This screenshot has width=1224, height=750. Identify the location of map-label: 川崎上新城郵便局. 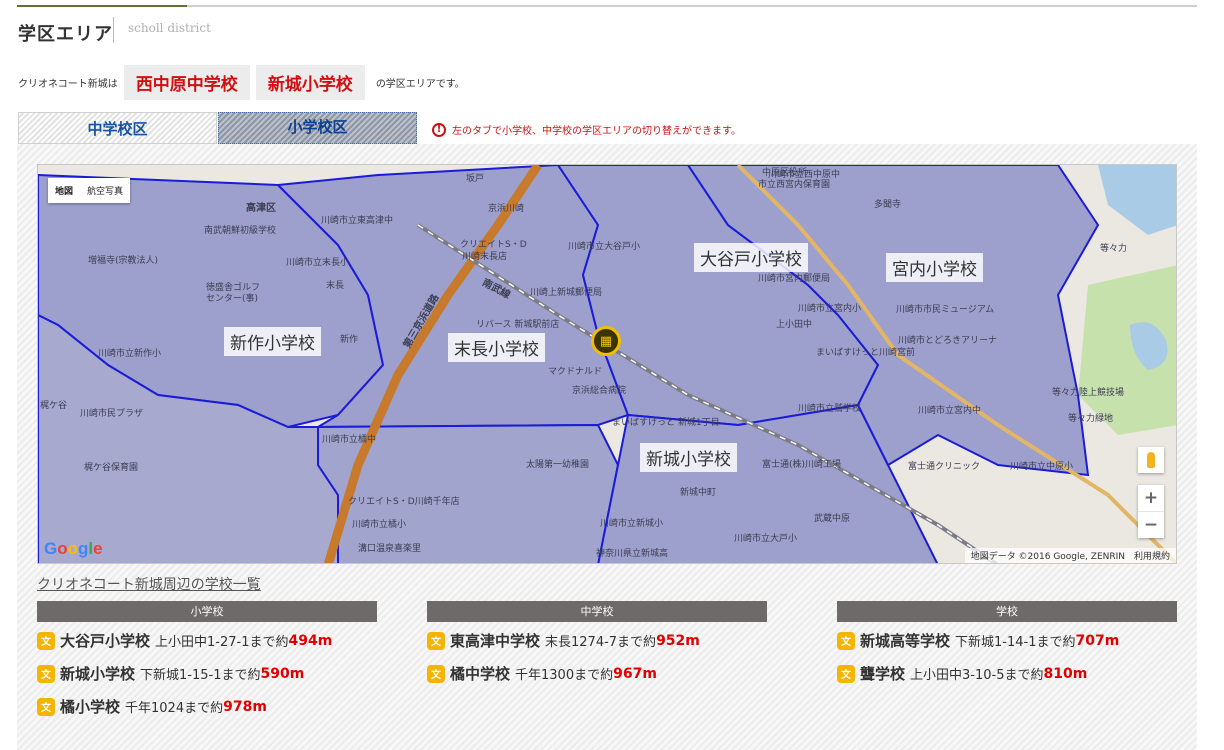
(566, 293).